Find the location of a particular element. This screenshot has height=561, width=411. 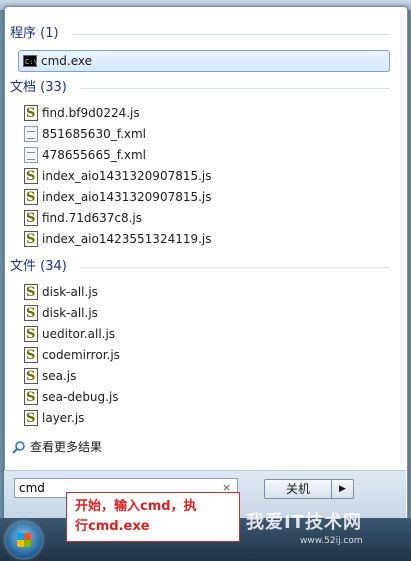

results-scroll-gutter is located at coordinates (402, 239).